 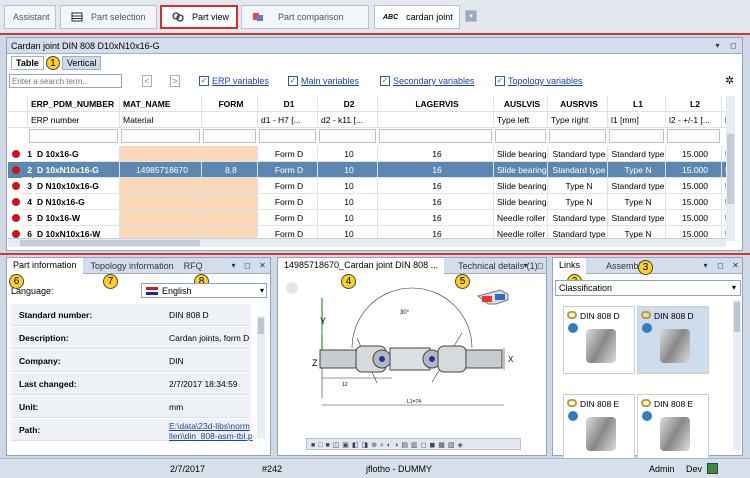 I want to click on next-button: >, so click(x=175, y=81).